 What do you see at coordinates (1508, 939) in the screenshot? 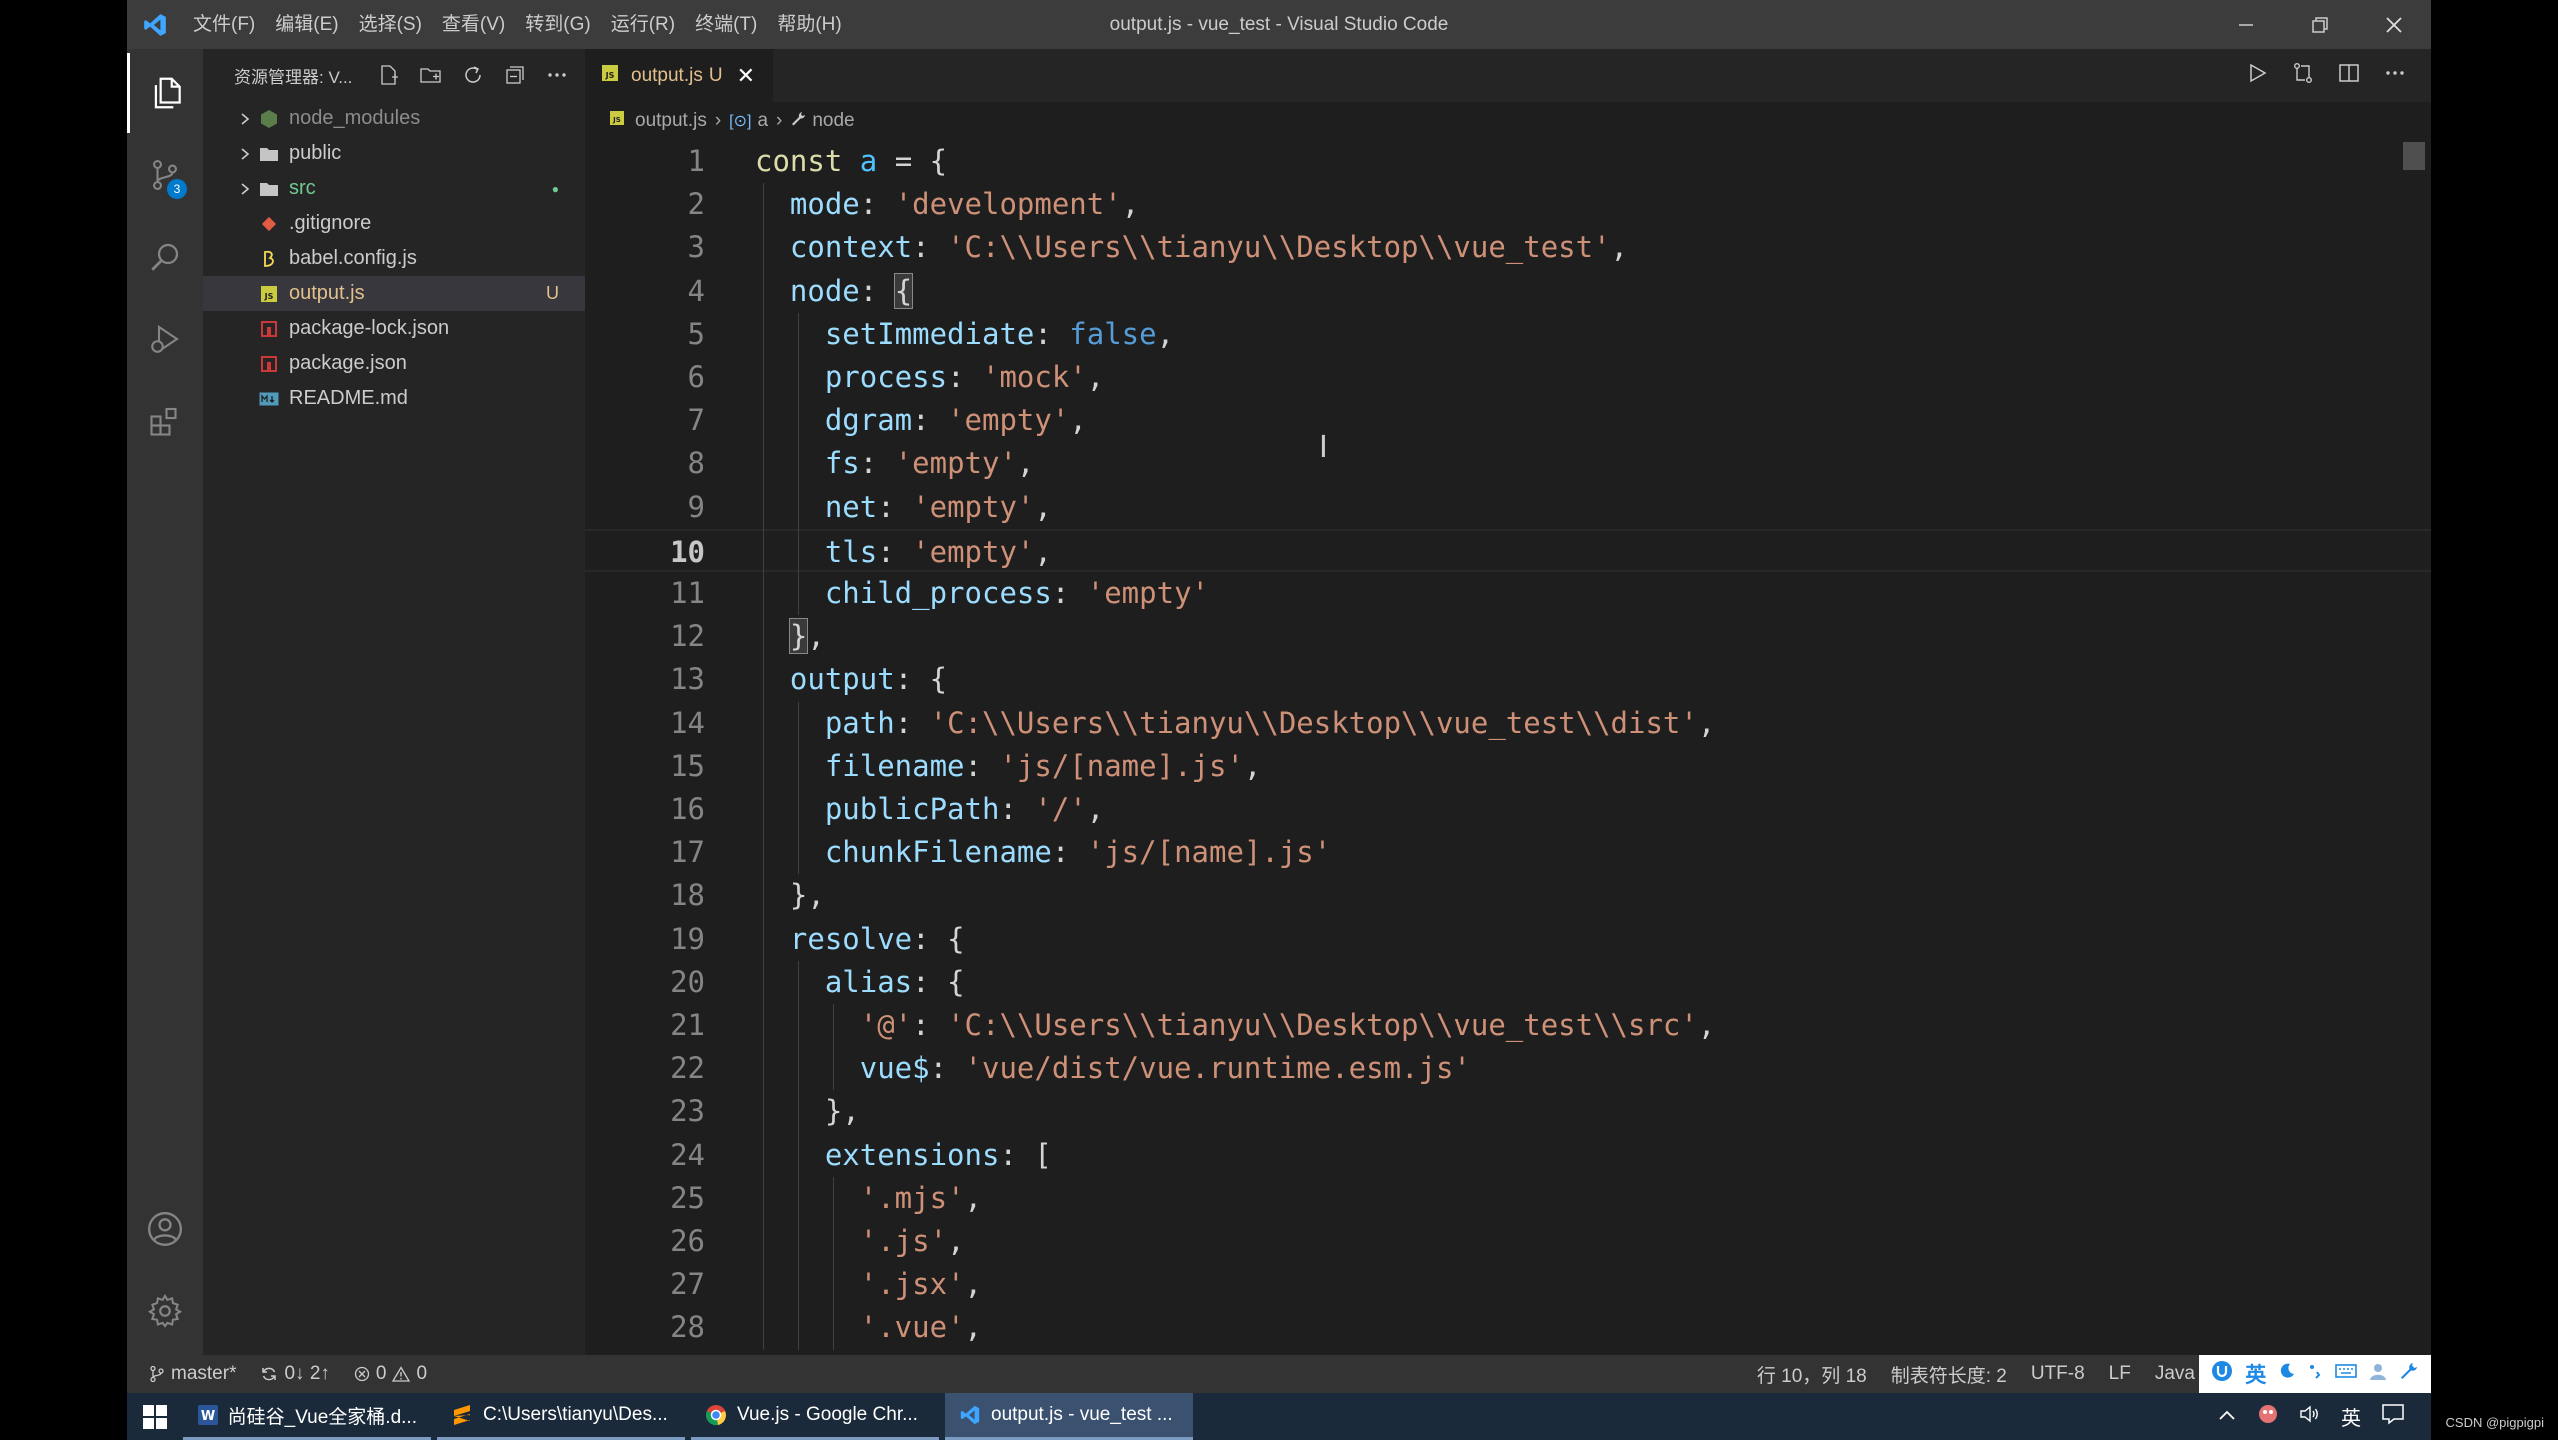
I see `code-line: 19 resolve: {` at bounding box center [1508, 939].